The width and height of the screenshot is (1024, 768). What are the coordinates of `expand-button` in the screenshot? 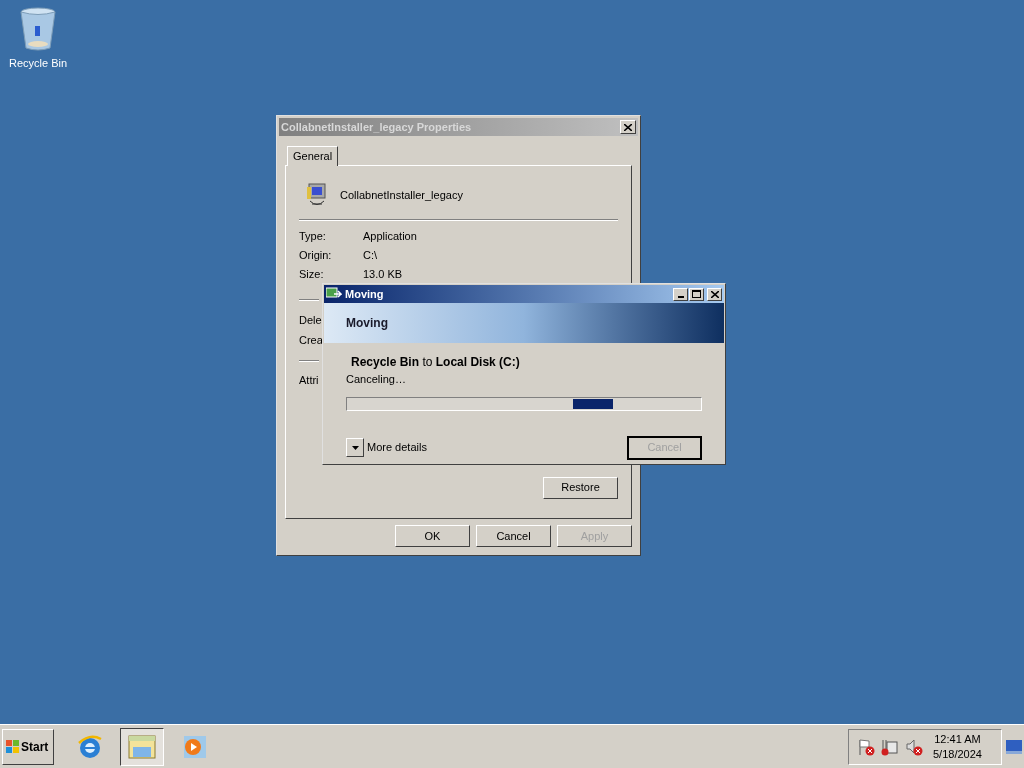 It's located at (355, 447).